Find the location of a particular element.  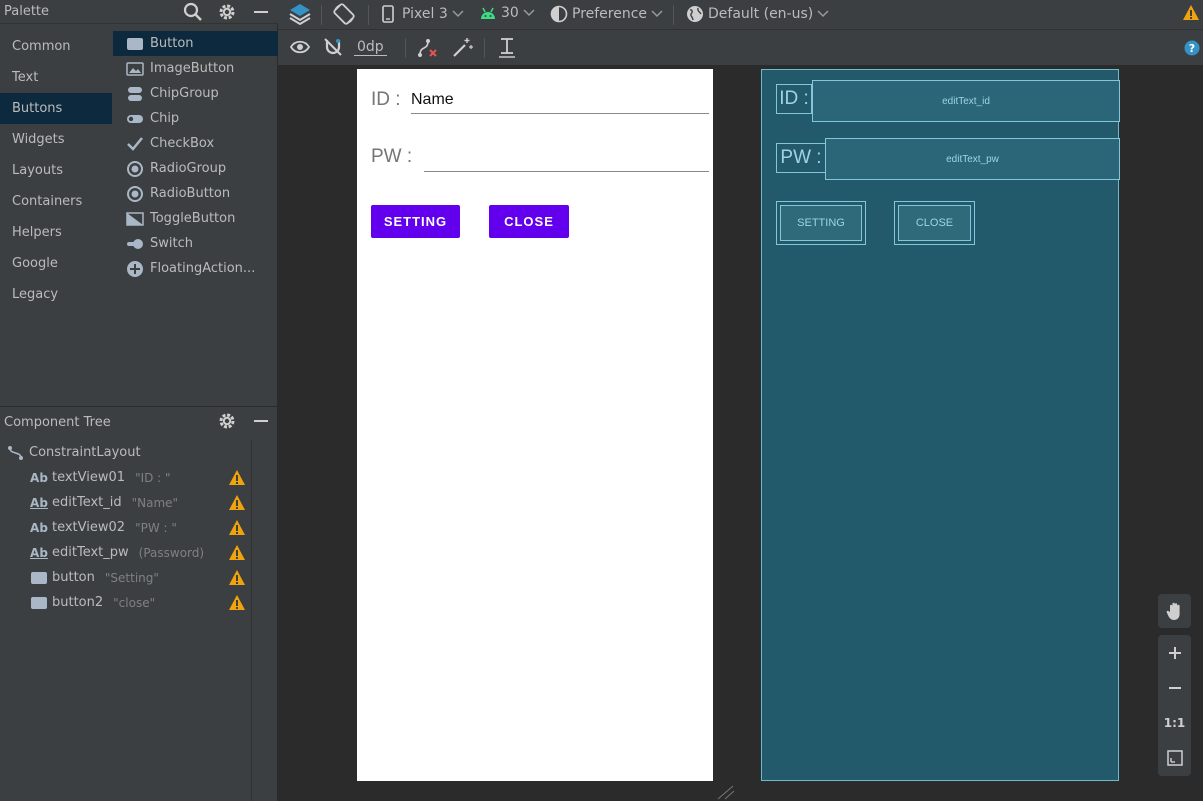

layers-icon is located at coordinates (300, 14).